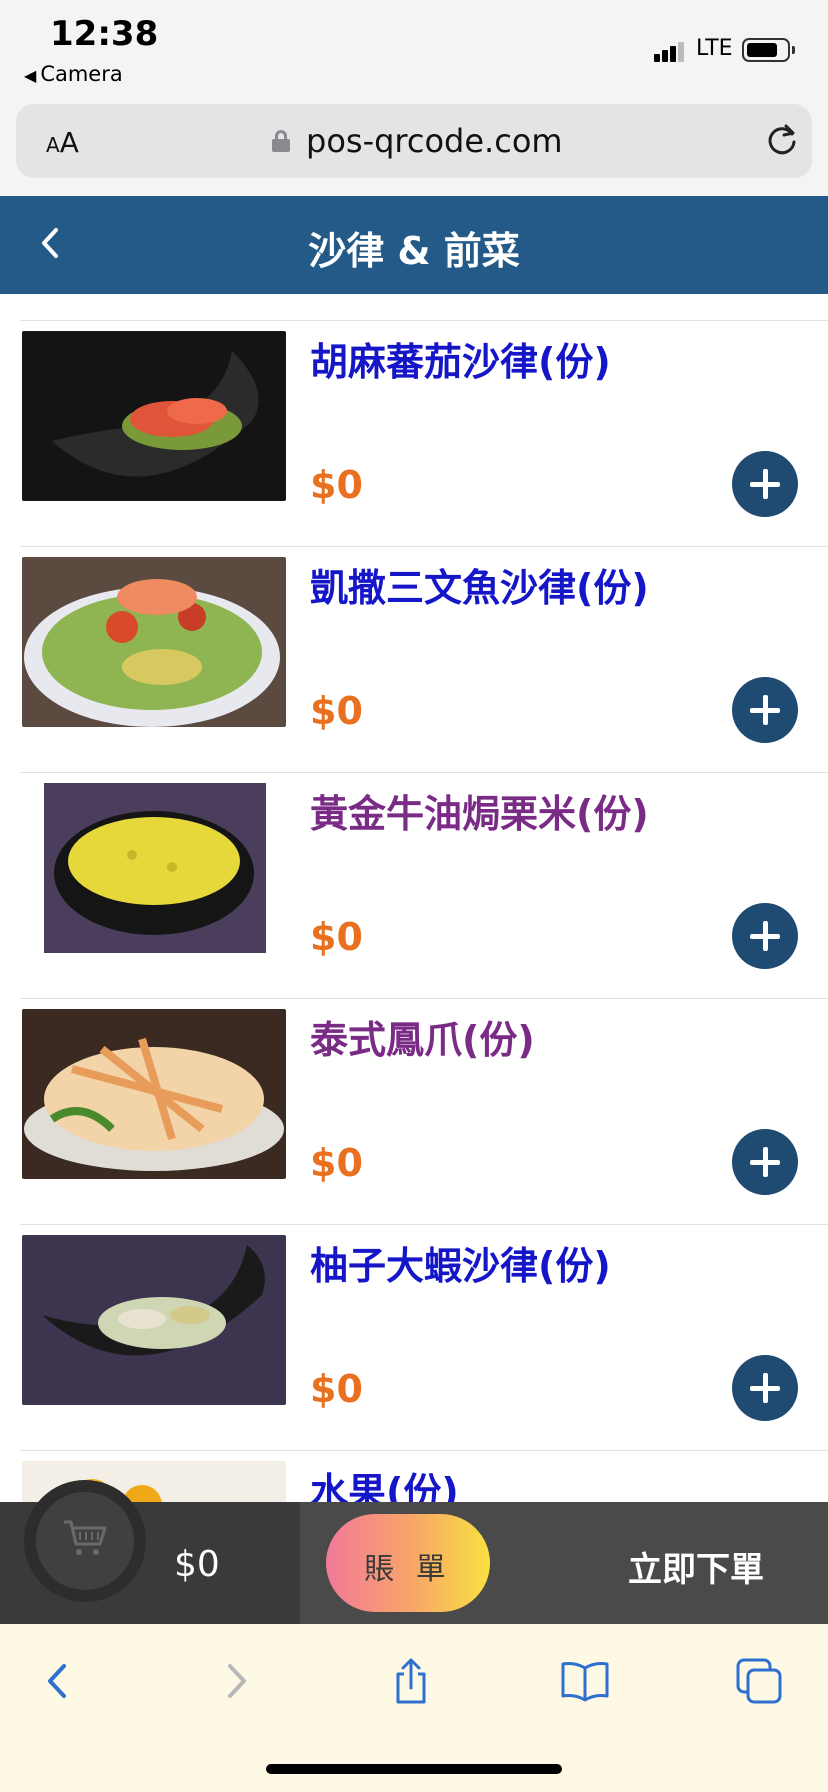  I want to click on page-header: 沙律 & 前菜, so click(414, 245).